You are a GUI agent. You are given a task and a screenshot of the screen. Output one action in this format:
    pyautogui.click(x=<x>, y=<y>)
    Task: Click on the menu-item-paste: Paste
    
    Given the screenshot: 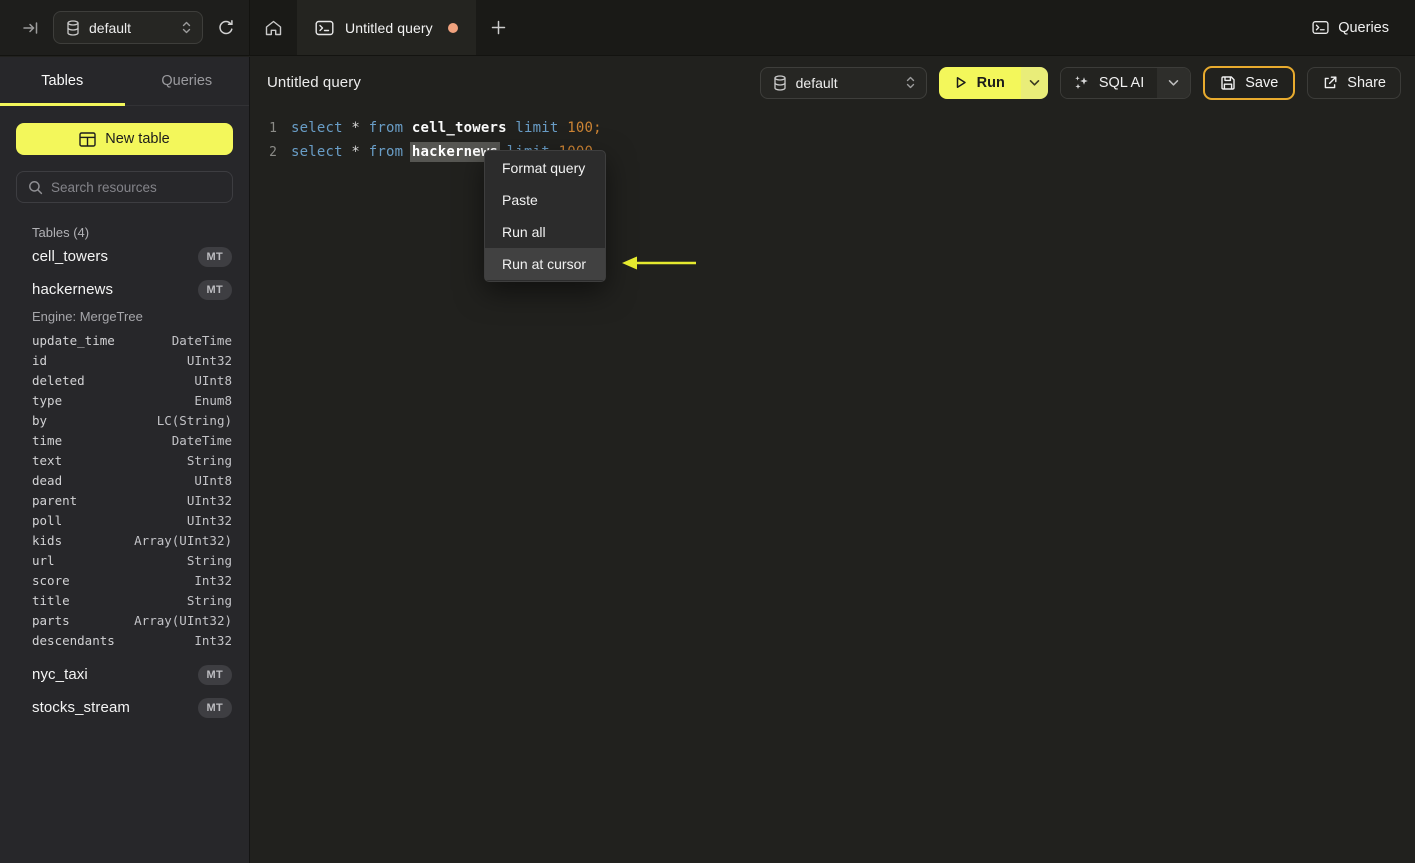 What is the action you would take?
    pyautogui.click(x=545, y=200)
    